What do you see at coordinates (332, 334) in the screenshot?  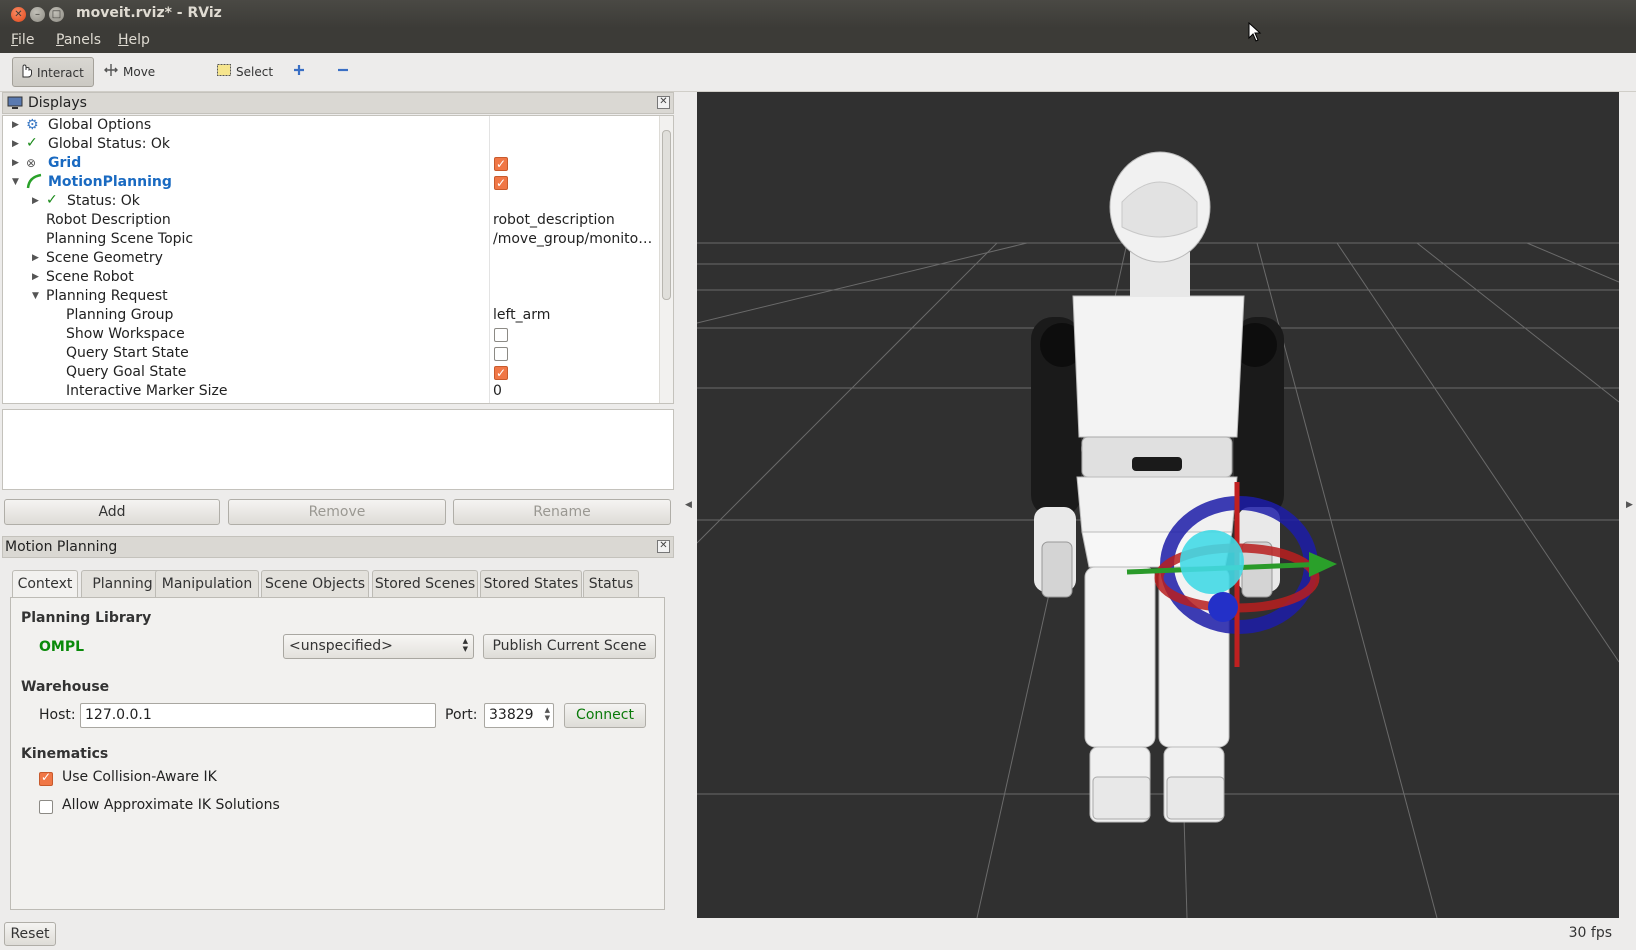 I see `tree-row-show-workspace: Show Workspace` at bounding box center [332, 334].